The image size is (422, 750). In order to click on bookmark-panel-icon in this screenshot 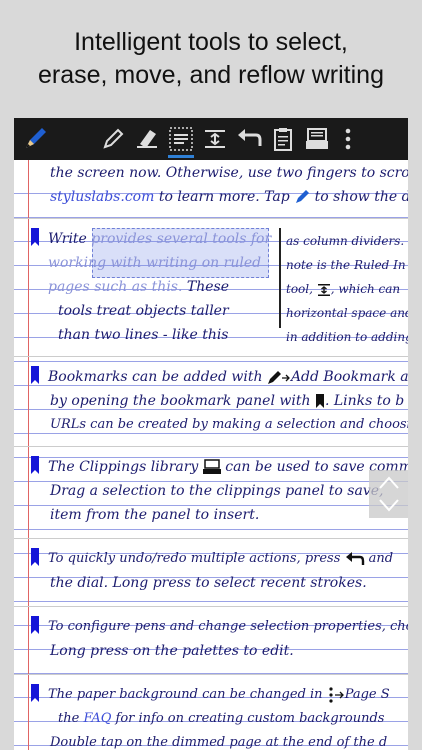, I will do `click(319, 401)`.